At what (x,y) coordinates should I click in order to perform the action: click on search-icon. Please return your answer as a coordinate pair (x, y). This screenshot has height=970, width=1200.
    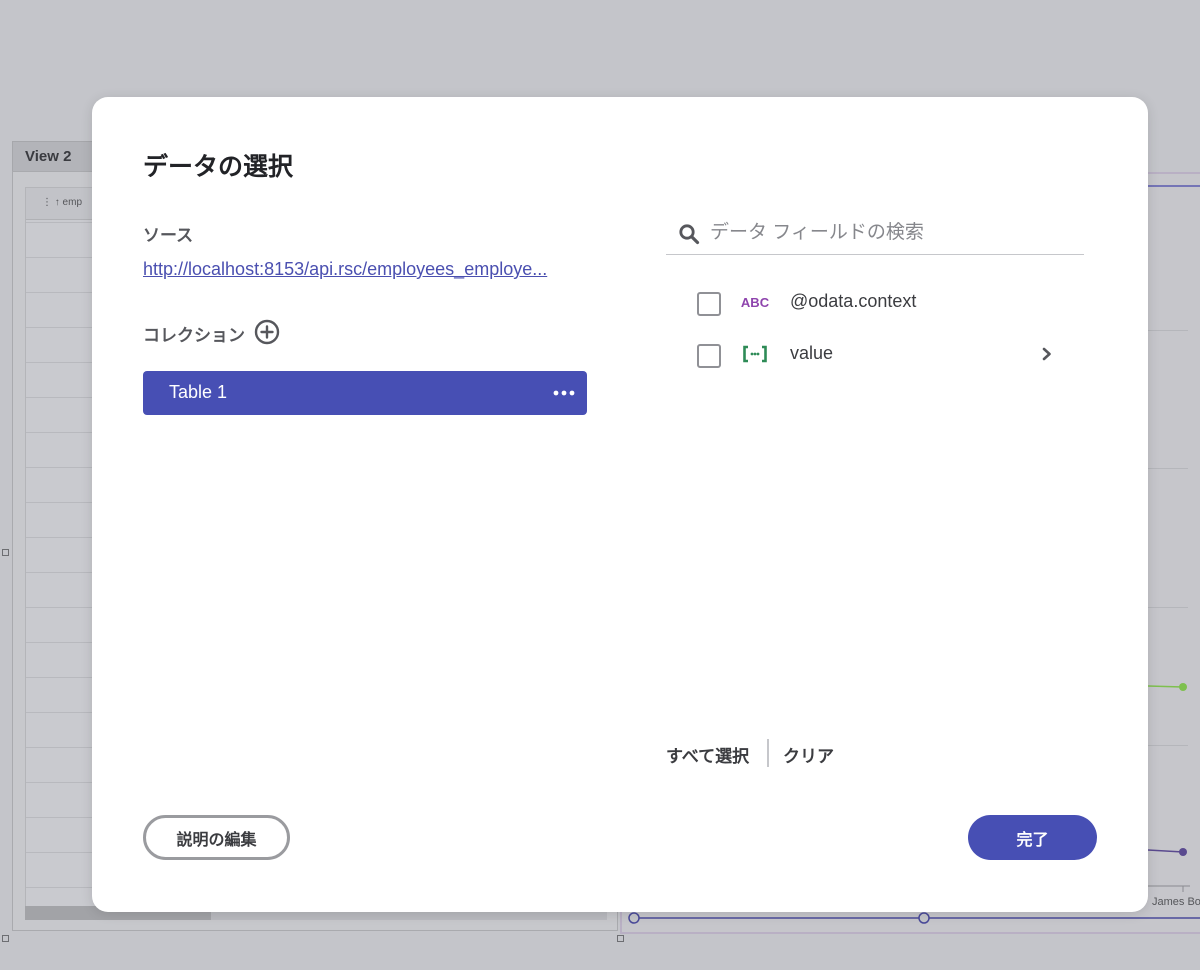
    Looking at the image, I should click on (689, 234).